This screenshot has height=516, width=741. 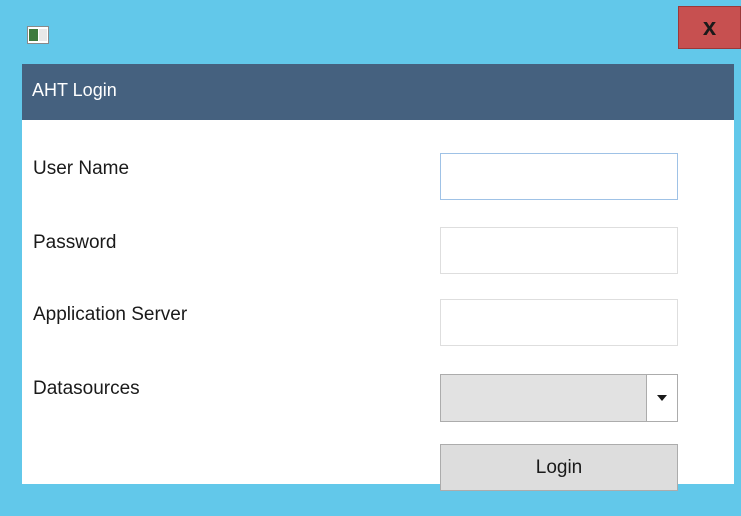 What do you see at coordinates (110, 314) in the screenshot?
I see `app-server-label: Application Server` at bounding box center [110, 314].